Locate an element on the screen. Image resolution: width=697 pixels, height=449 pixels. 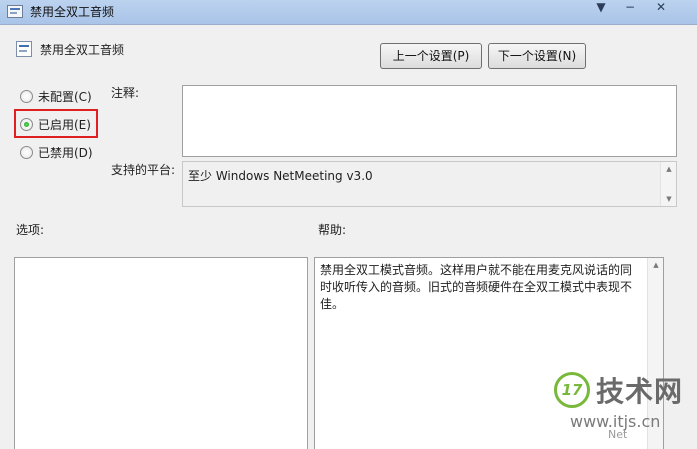
options-label: 选项: is located at coordinates (30, 230).